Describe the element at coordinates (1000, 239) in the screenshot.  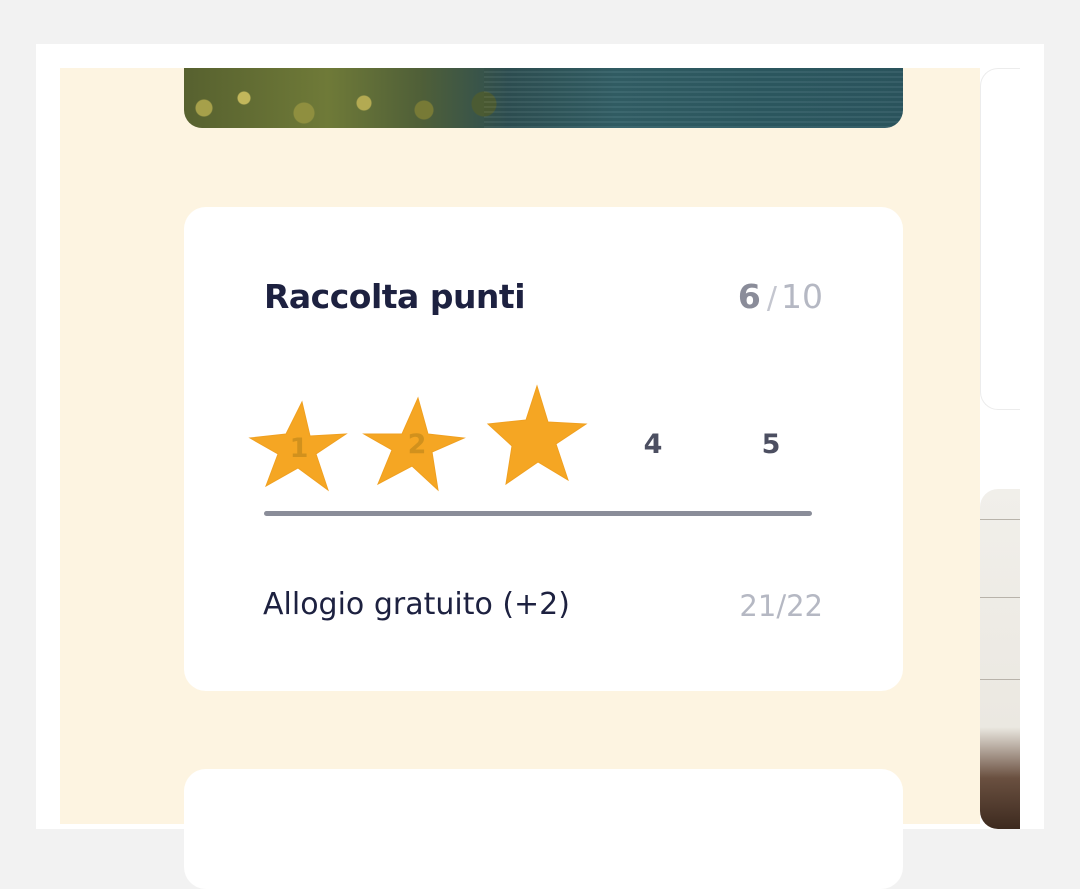
I see `side-card-top` at that location.